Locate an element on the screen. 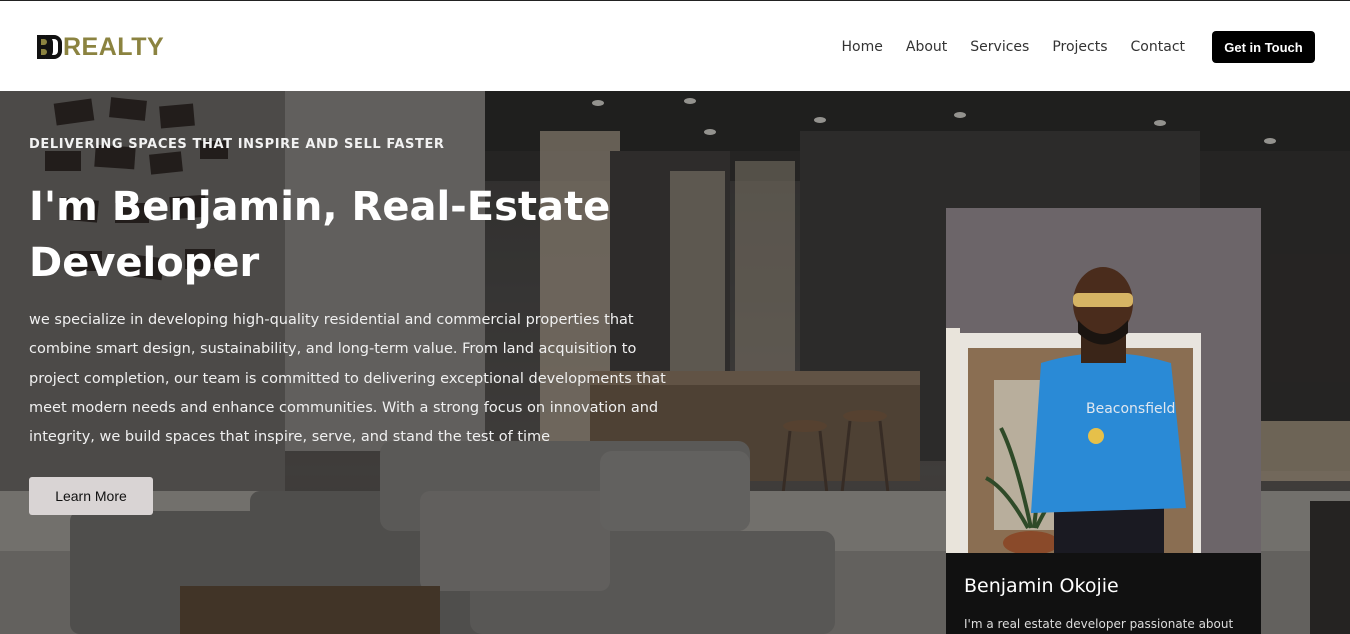 Image resolution: width=1350 pixels, height=634 pixels. nav-projects: Projects is located at coordinates (1079, 47).